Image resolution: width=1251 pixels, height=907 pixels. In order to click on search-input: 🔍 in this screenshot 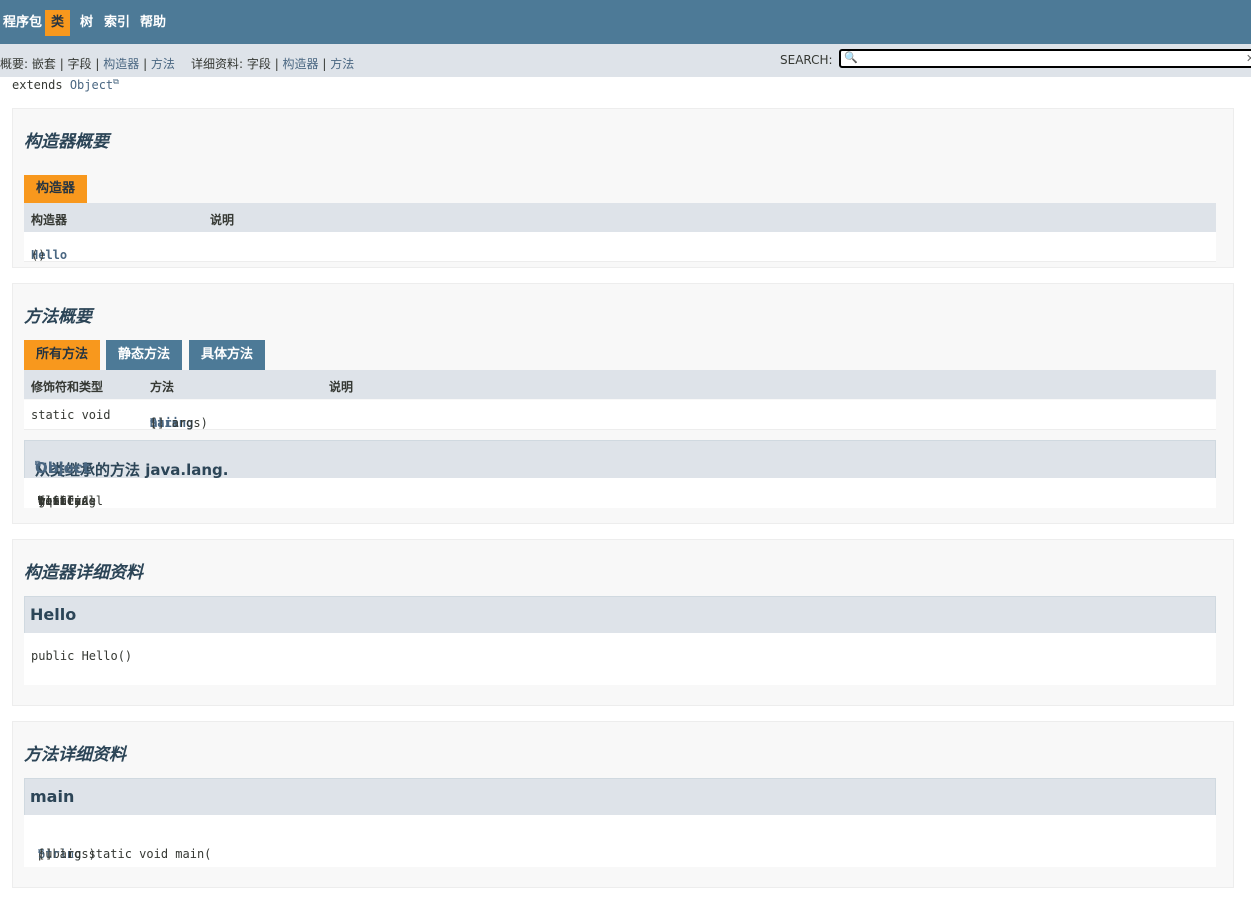, I will do `click(1045, 58)`.